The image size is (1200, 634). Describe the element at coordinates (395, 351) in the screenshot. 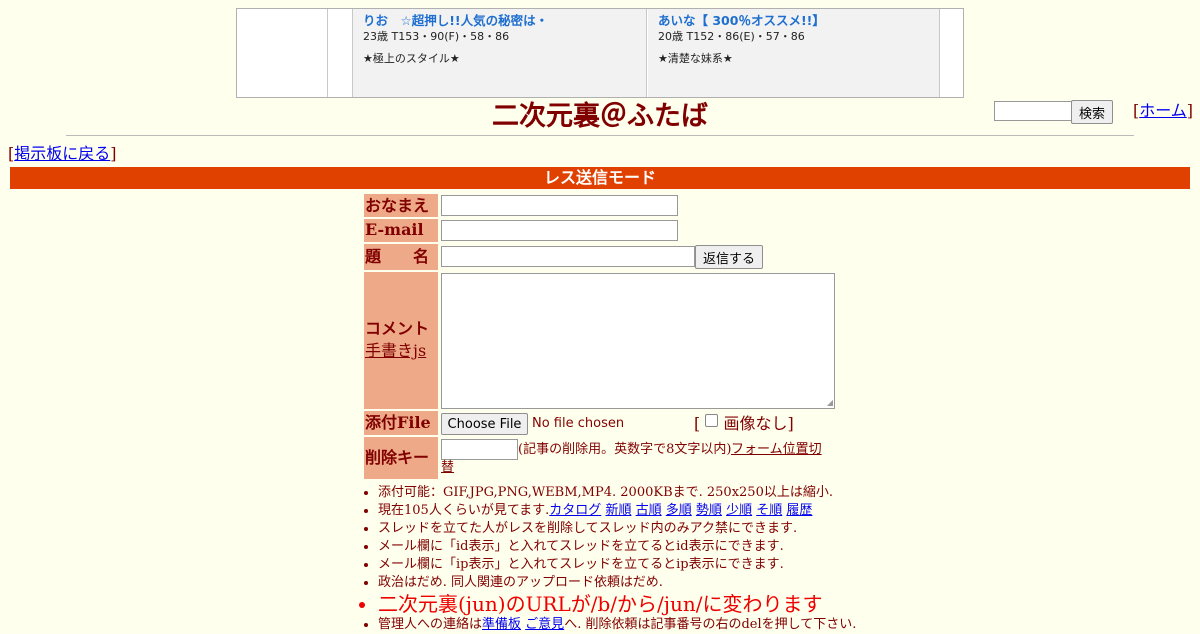

I see `handwrite-link: 手書きjs` at that location.